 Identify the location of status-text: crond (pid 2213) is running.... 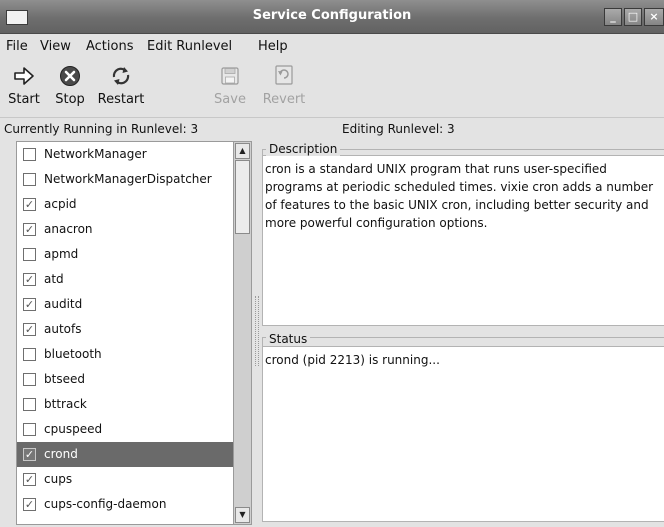
(352, 360).